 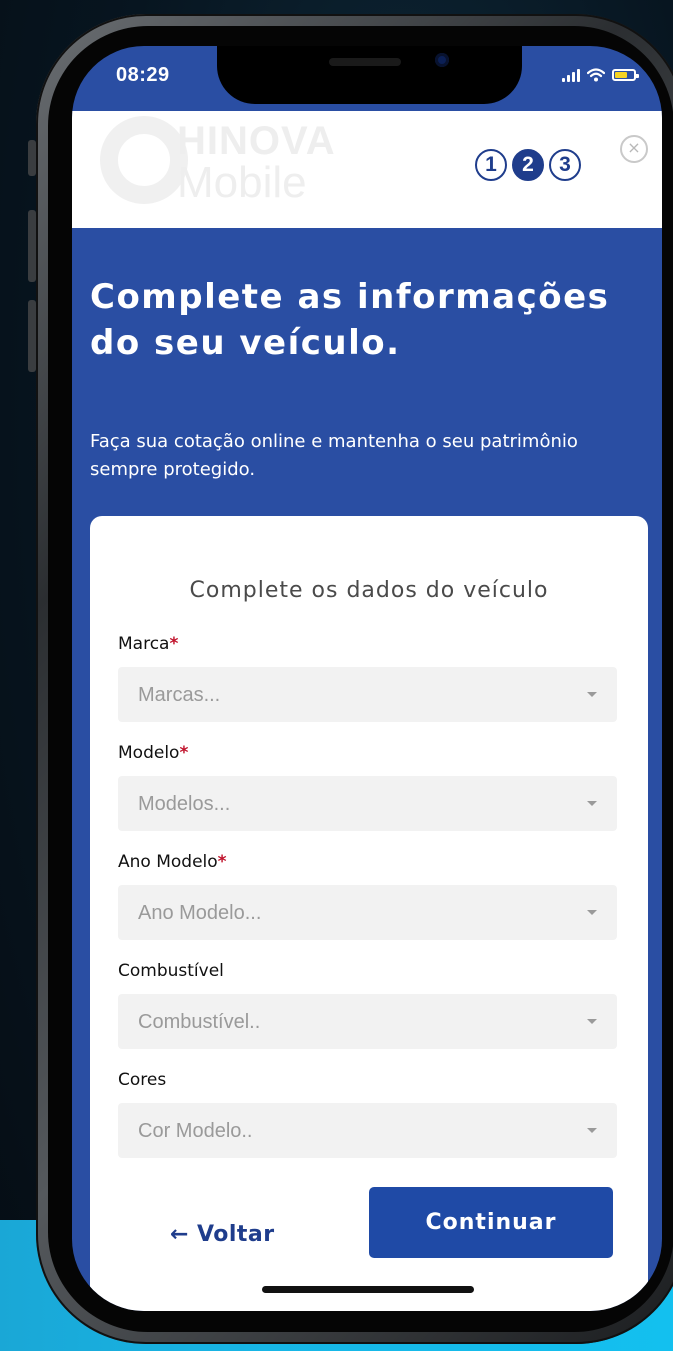 What do you see at coordinates (350, 320) in the screenshot?
I see `page-title: Complete as informações do seu veículo.` at bounding box center [350, 320].